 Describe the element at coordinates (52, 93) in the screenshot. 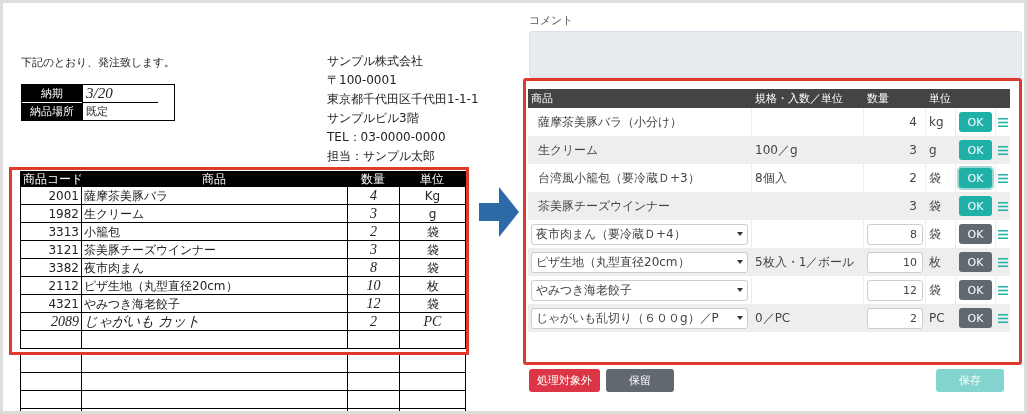

I see `field-label: 納期` at that location.